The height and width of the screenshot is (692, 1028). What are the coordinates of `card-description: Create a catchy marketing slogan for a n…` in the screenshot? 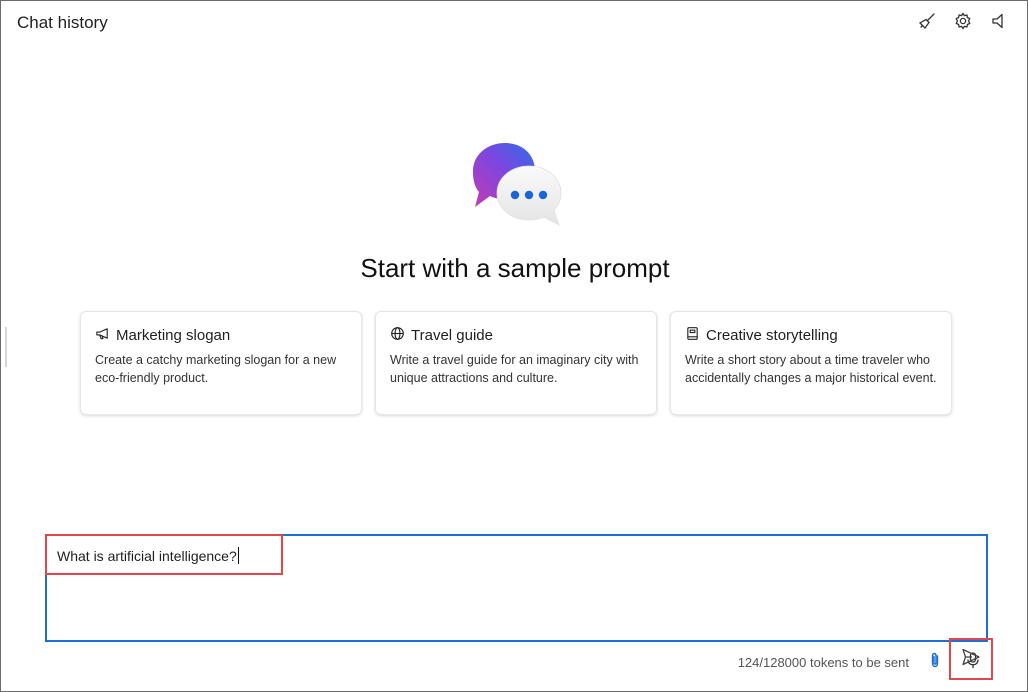 It's located at (216, 369).